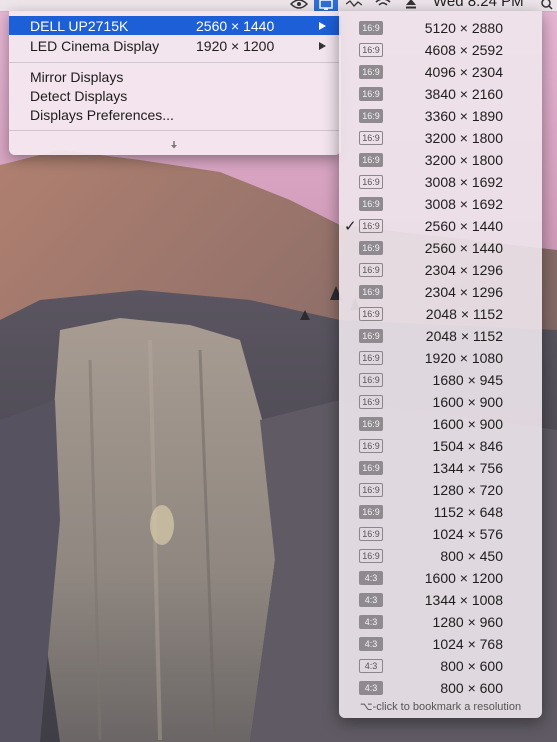  I want to click on resolution-item: 16:9 4608 × 2592, so click(440, 51).